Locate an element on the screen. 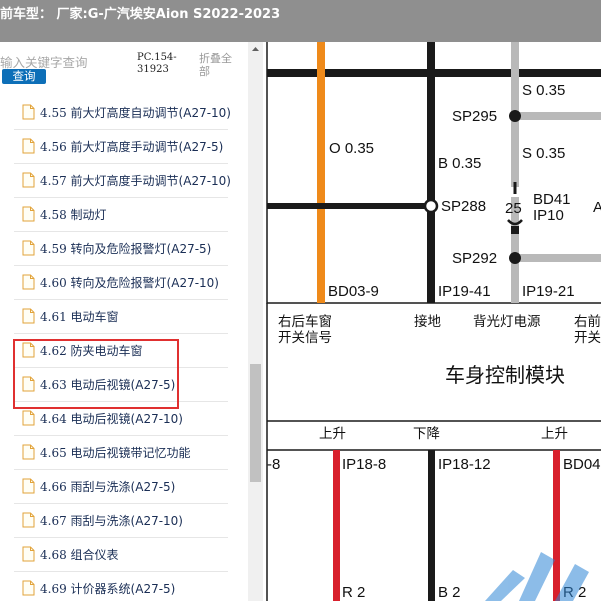  label-r2-a: R 2 is located at coordinates (353, 592).